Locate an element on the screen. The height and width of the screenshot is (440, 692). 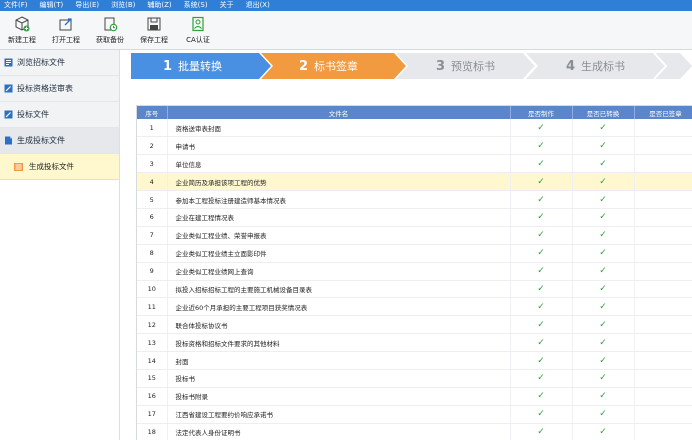
table-row: 16 投标书附录 ✓ ✓ is located at coordinates (414, 396).